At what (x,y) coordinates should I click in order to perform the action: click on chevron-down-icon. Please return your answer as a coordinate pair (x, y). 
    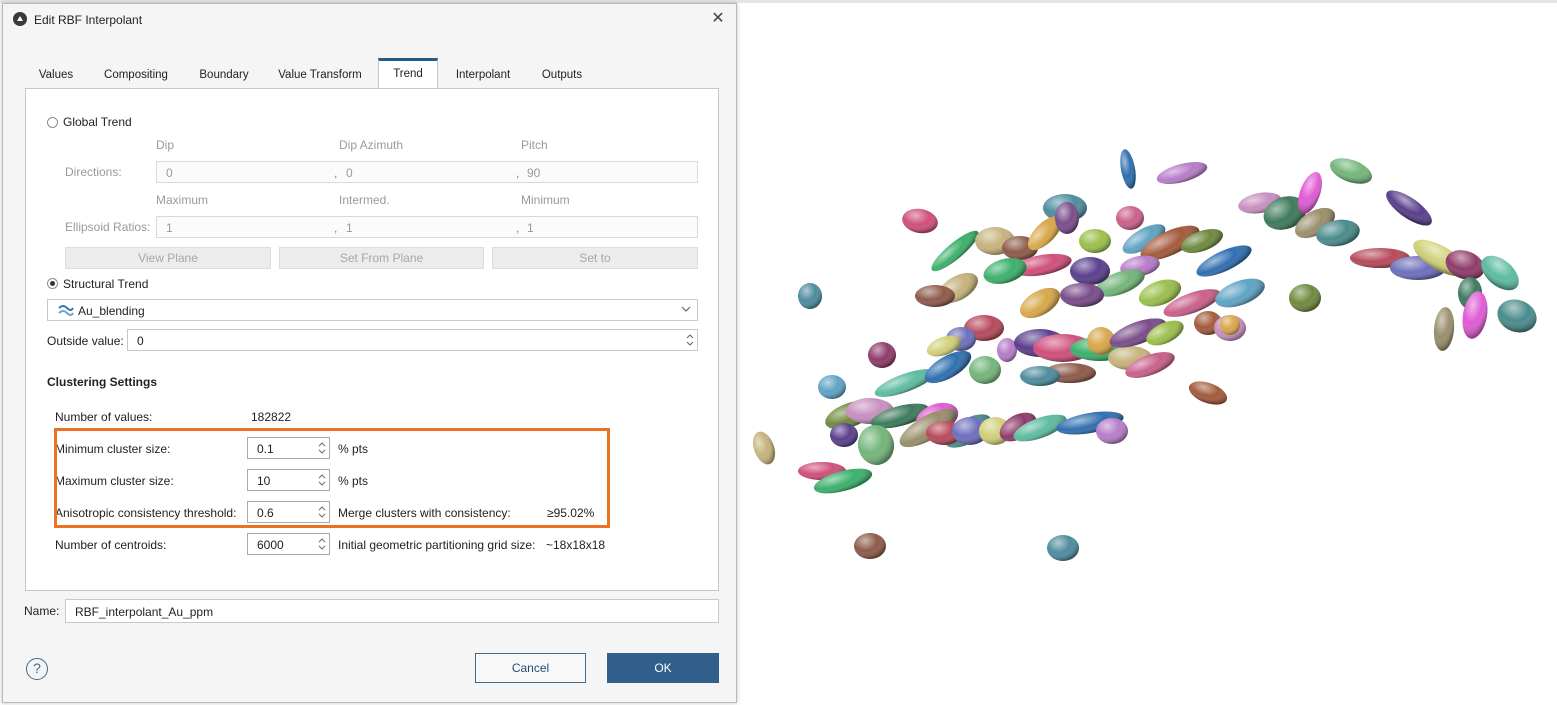
    Looking at the image, I should click on (686, 309).